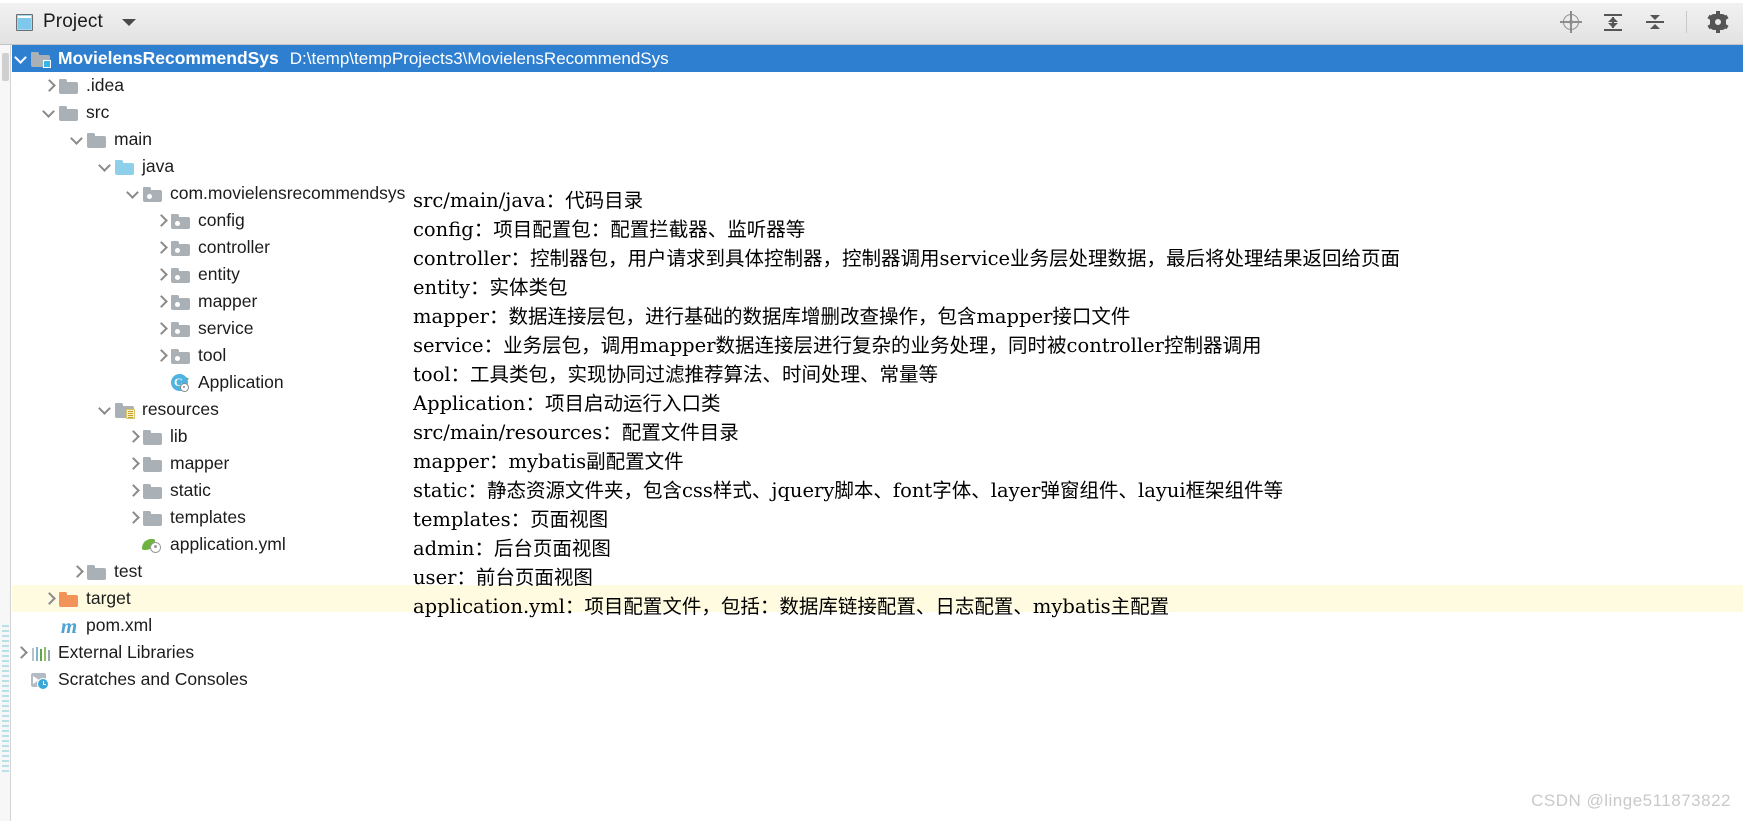  I want to click on tree-row-label: tool, so click(212, 354).